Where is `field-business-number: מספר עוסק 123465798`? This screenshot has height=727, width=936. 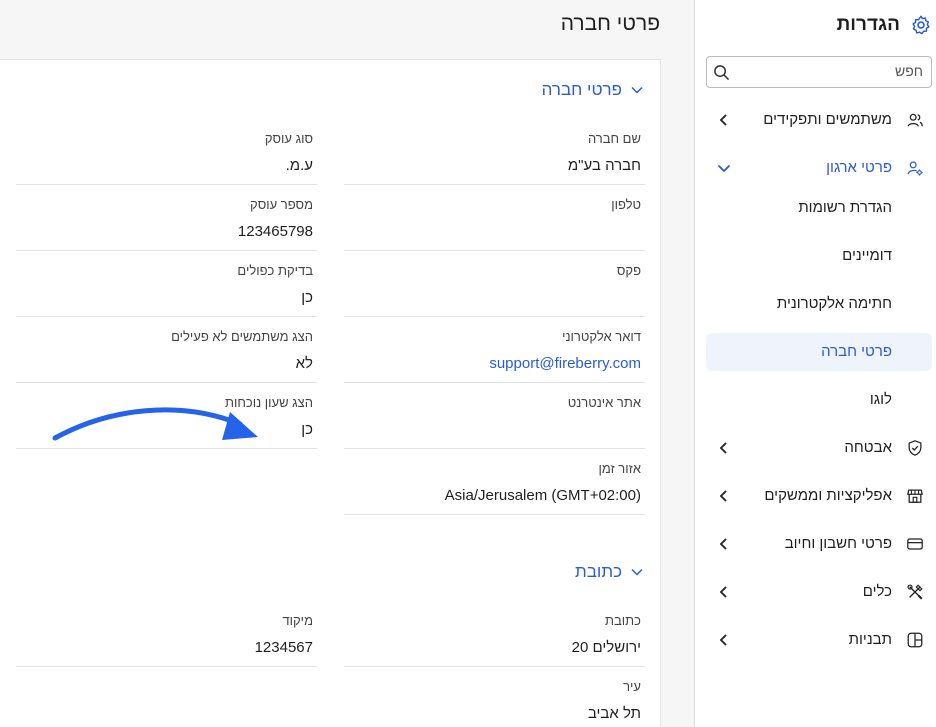 field-business-number: מספר עוסק 123465798 is located at coordinates (166, 218).